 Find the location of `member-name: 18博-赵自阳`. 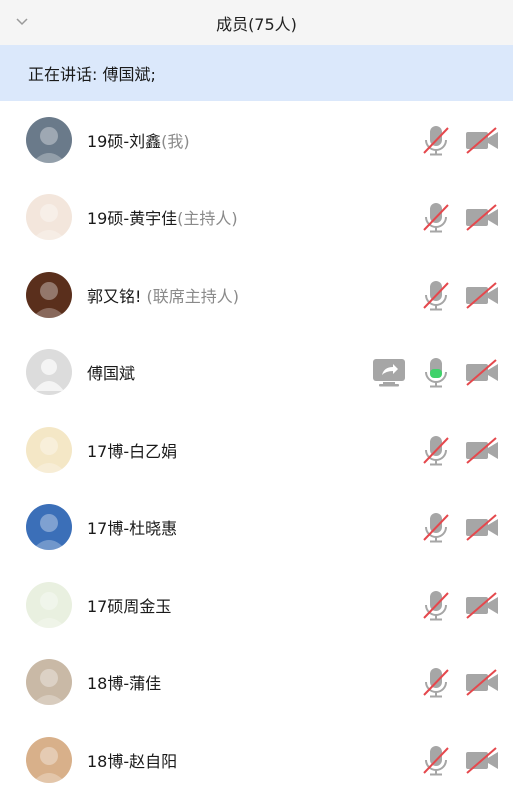

member-name: 18博-赵自阳 is located at coordinates (132, 761).